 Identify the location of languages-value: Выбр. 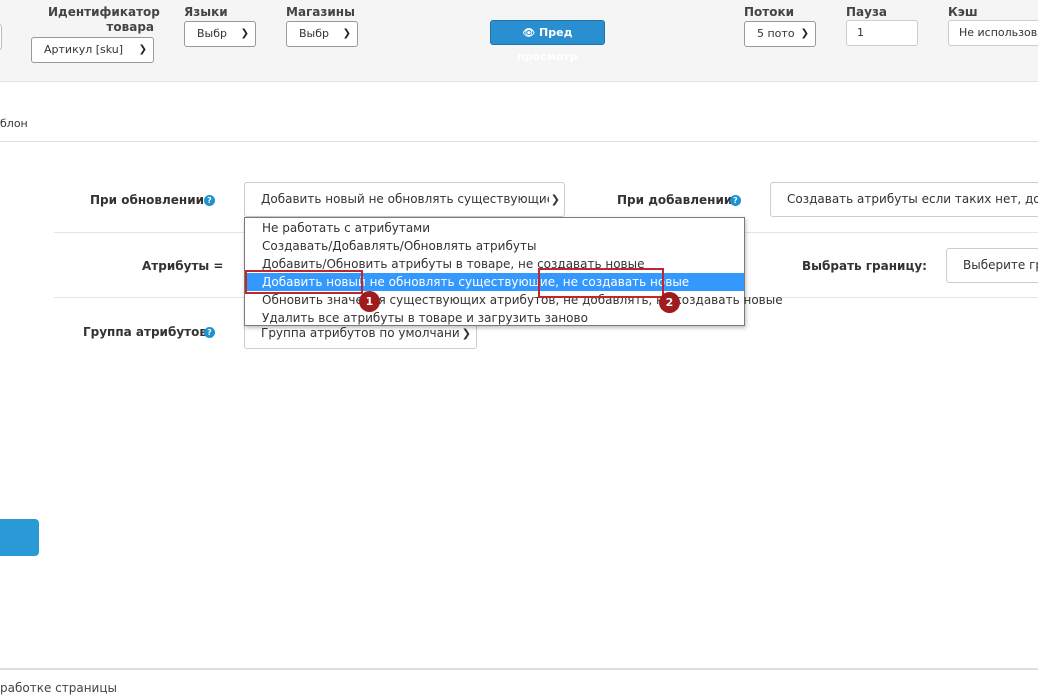
(212, 33).